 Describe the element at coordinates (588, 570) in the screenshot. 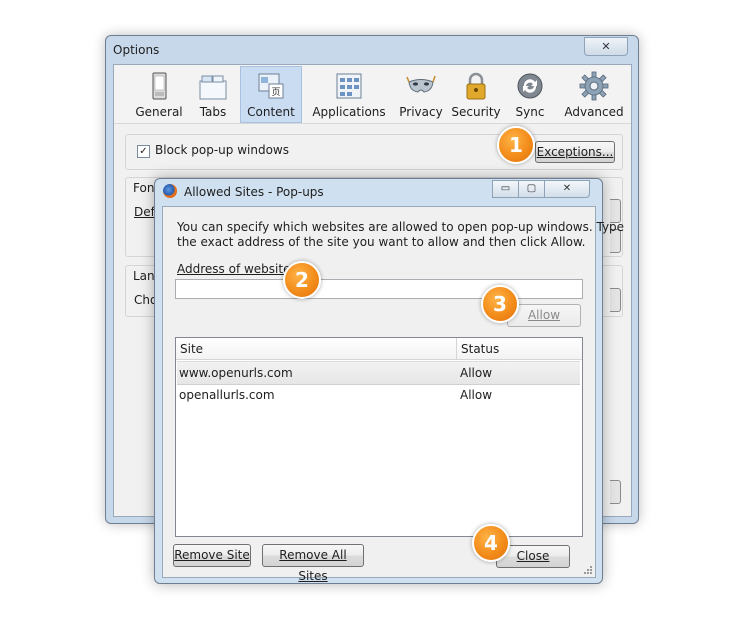

I see `resize-grip-icon` at that location.